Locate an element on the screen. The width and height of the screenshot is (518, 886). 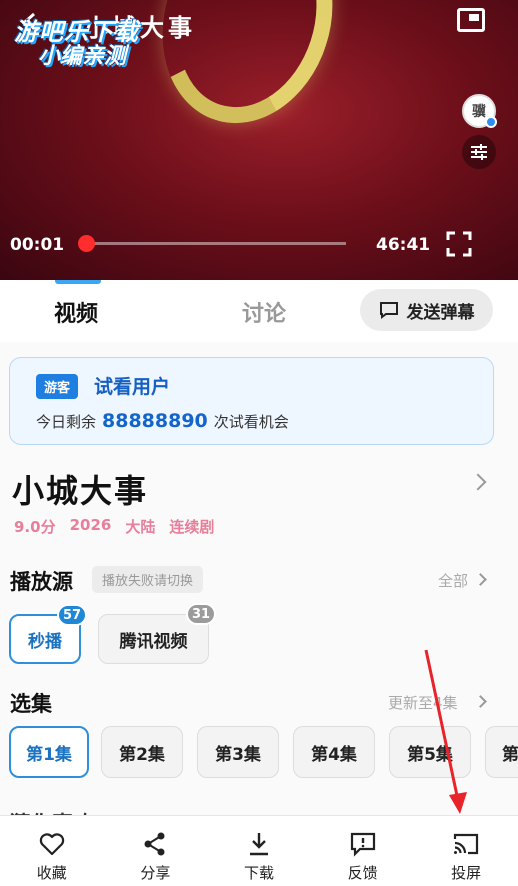
heart-icon is located at coordinates (51, 844).